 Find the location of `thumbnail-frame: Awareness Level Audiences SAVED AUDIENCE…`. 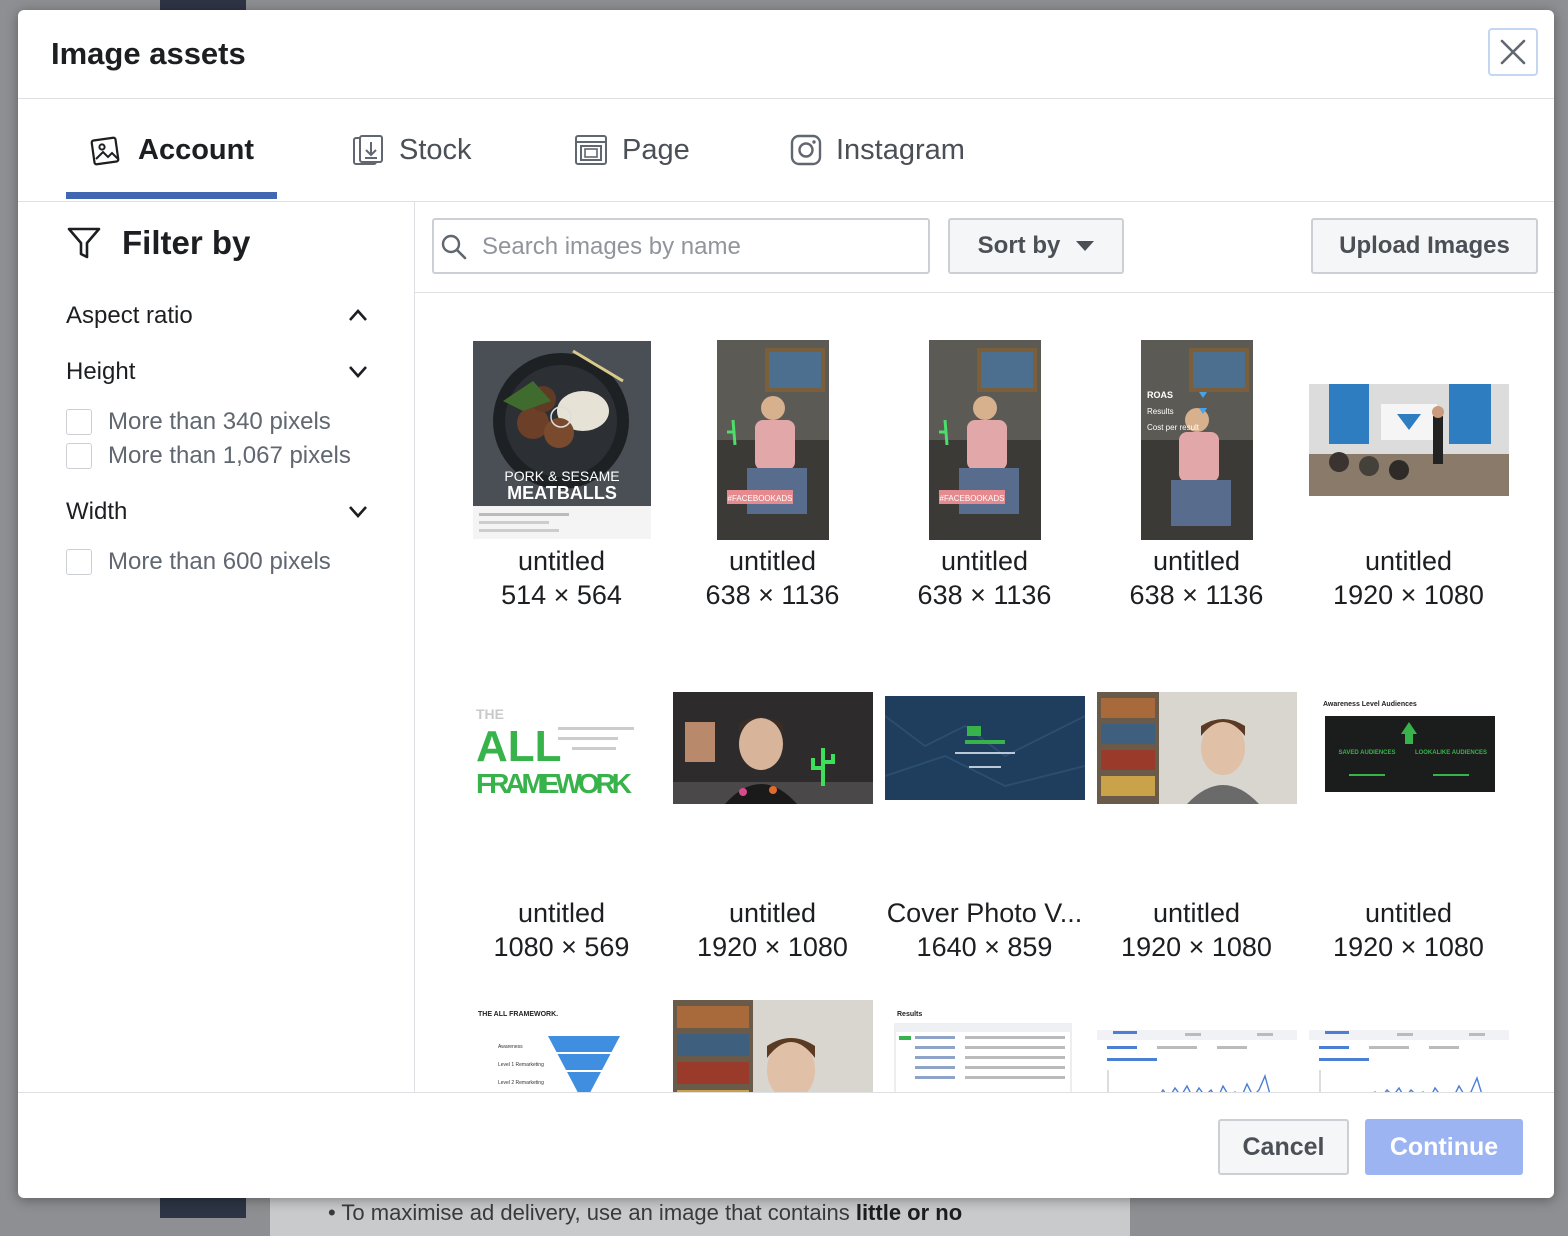

thumbnail-frame: Awareness Level Audiences SAVED AUDIENCE… is located at coordinates (1408, 748).